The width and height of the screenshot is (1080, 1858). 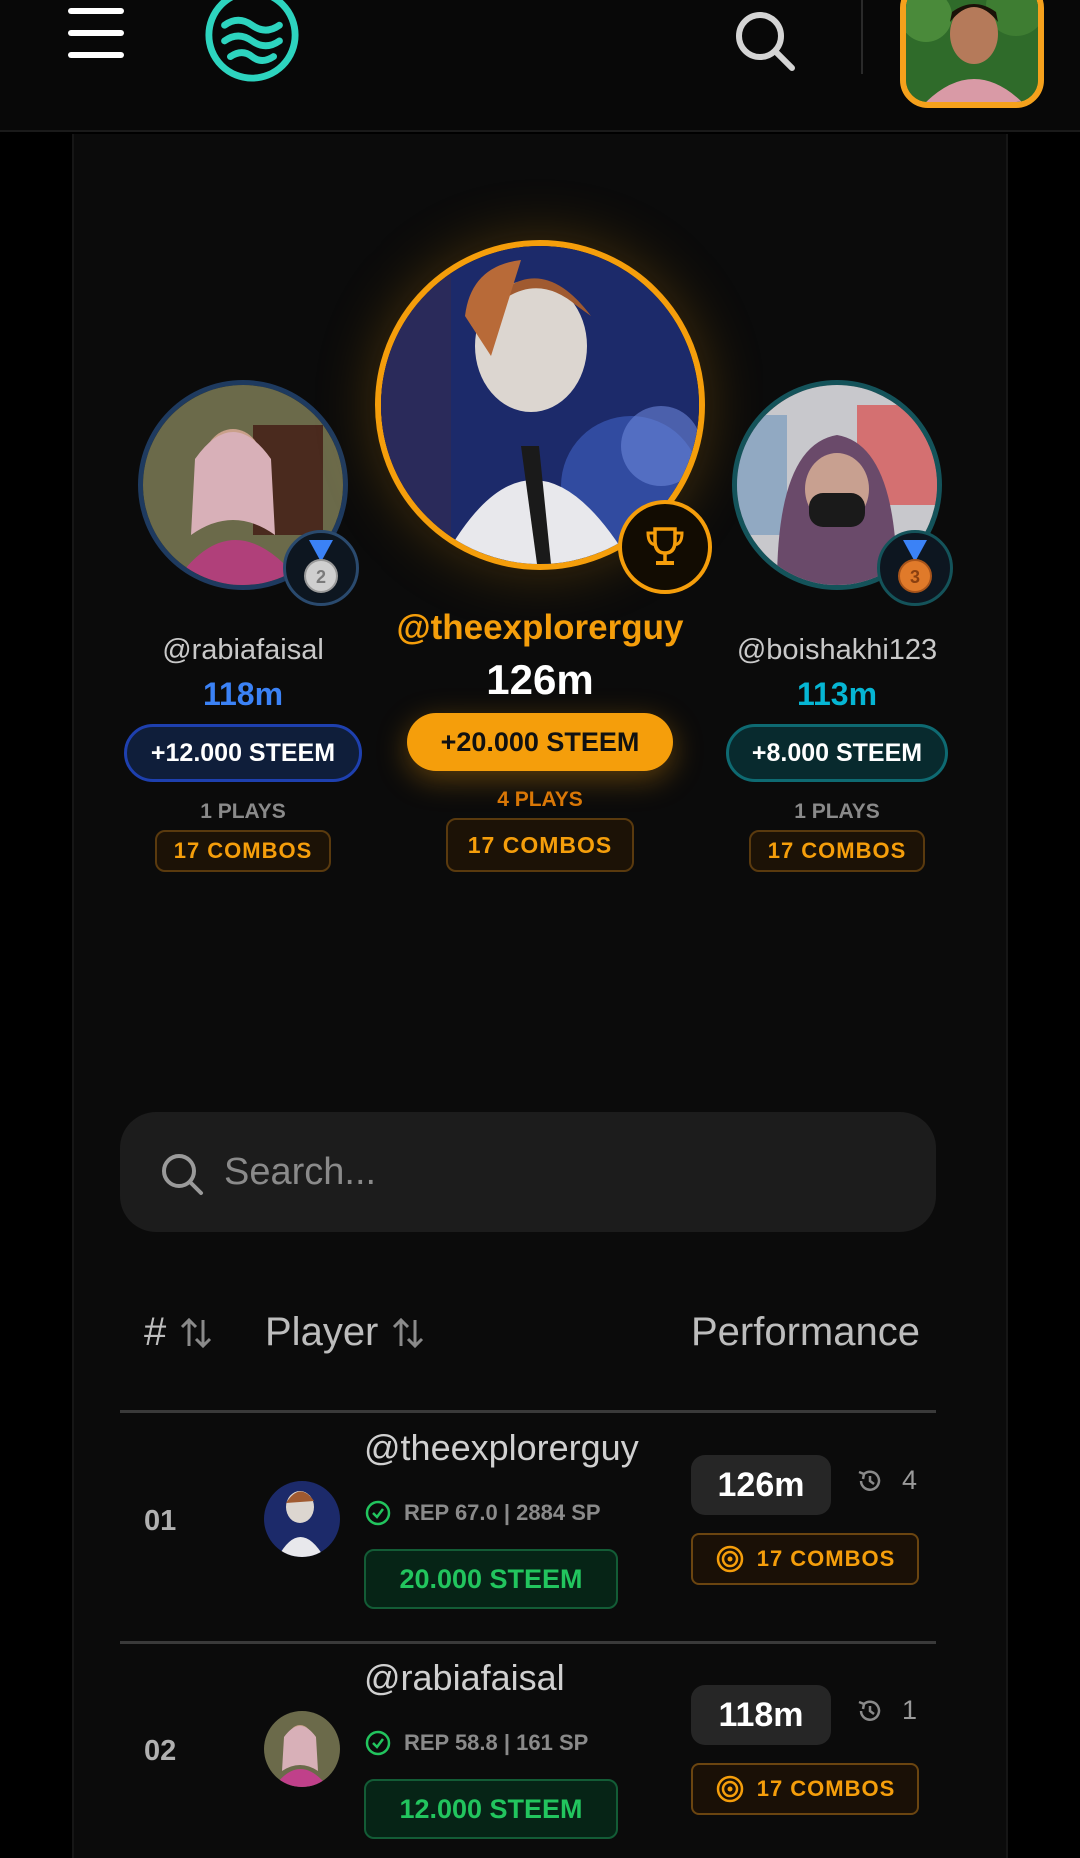 I want to click on hamburger-menu-icon, so click(x=96, y=34).